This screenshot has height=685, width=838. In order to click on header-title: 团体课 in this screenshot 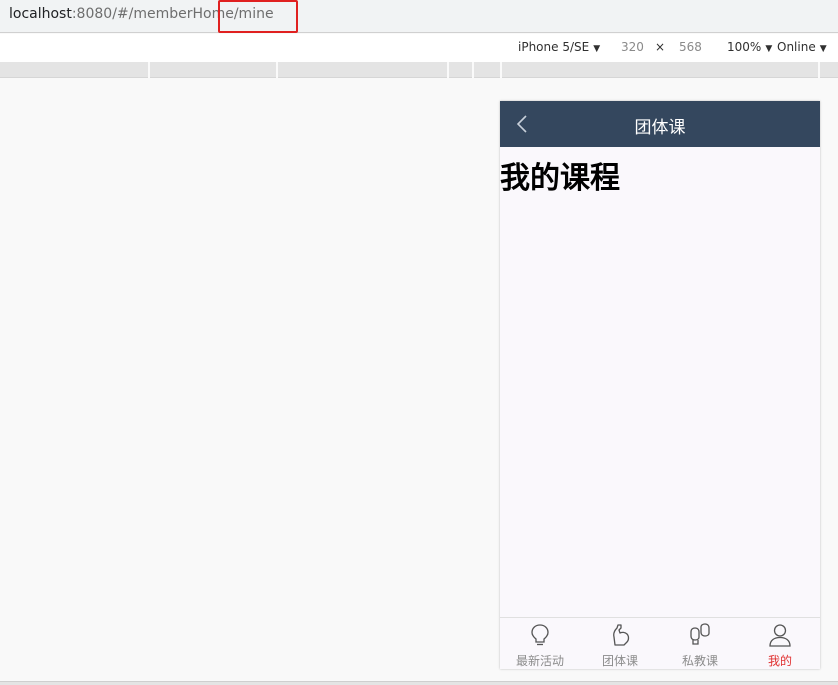, I will do `click(660, 128)`.